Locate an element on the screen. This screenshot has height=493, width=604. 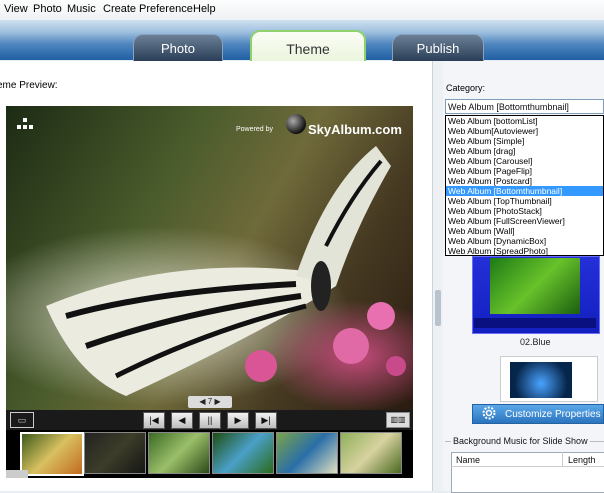
column-divider is located at coordinates (562, 459).